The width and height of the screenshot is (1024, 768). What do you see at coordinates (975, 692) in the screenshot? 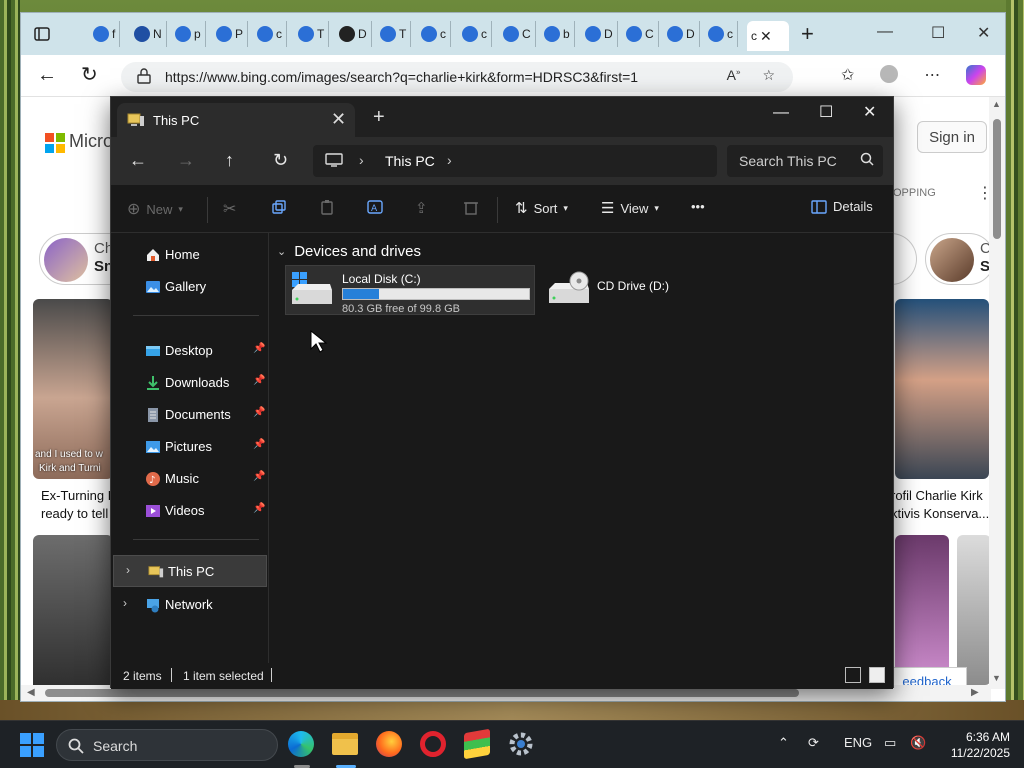
I see `scroll-right-icon: ▶` at bounding box center [975, 692].